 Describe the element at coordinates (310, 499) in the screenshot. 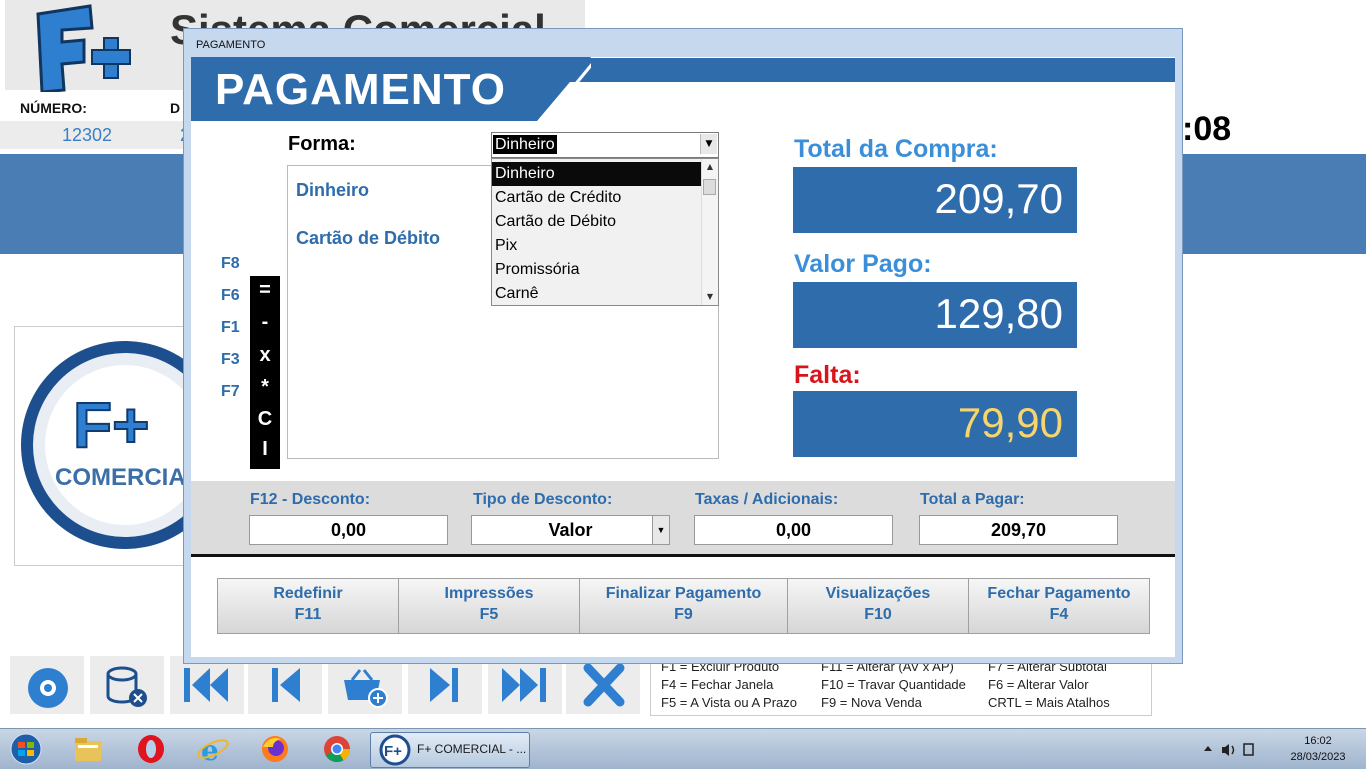

I see `desconto-label: F12 - Desconto:` at that location.